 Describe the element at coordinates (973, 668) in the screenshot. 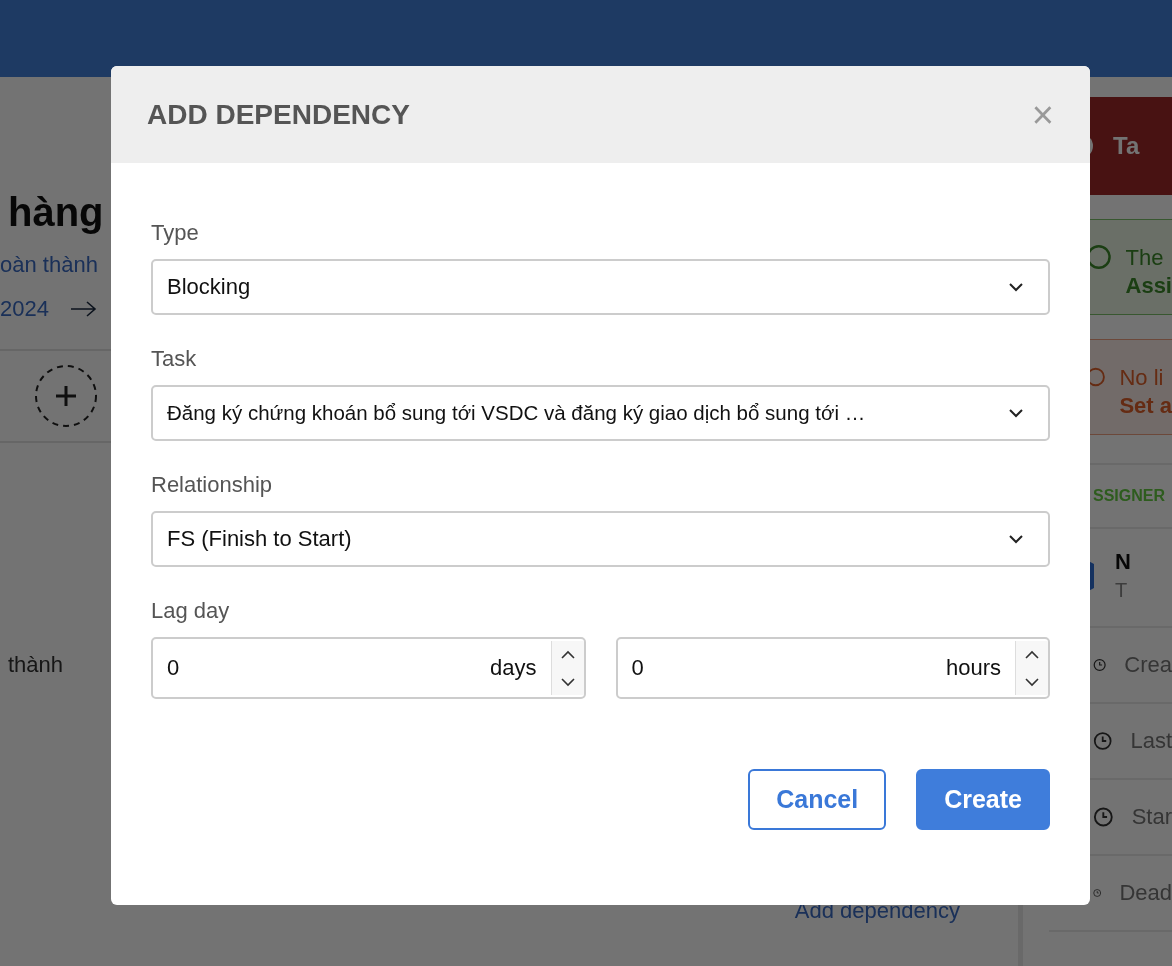

I see `unit-label: hours` at that location.